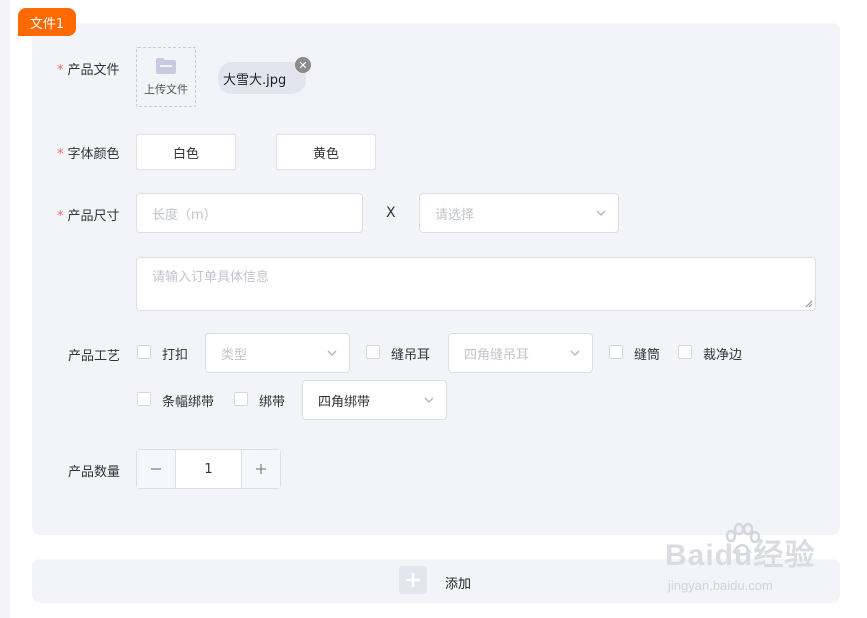  Describe the element at coordinates (47, 22) in the screenshot. I see `file-tab: 文件1` at that location.